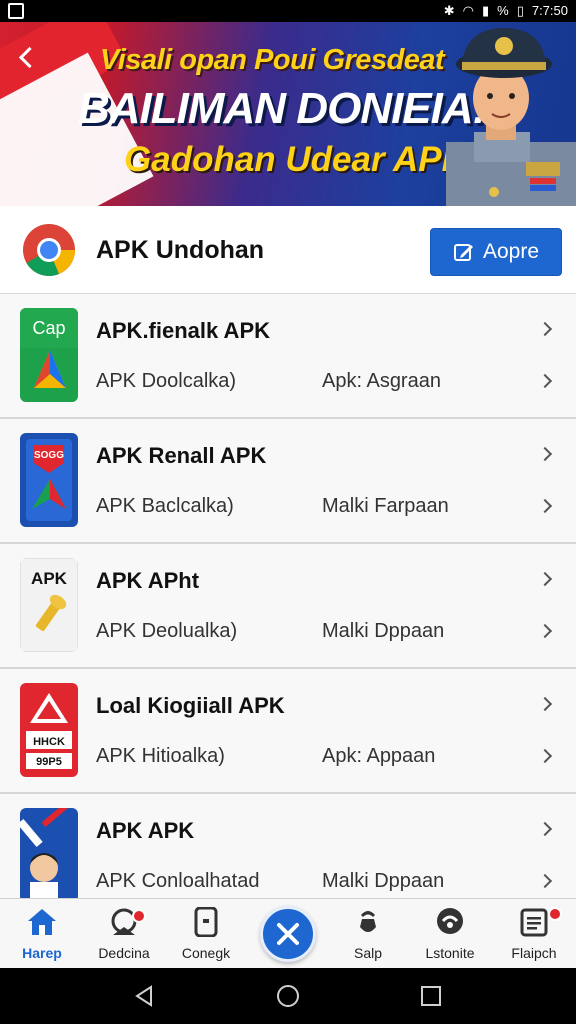 Image resolution: width=576 pixels, height=1024 pixels. Describe the element at coordinates (42, 953) in the screenshot. I see `nav-label: Harep` at that location.